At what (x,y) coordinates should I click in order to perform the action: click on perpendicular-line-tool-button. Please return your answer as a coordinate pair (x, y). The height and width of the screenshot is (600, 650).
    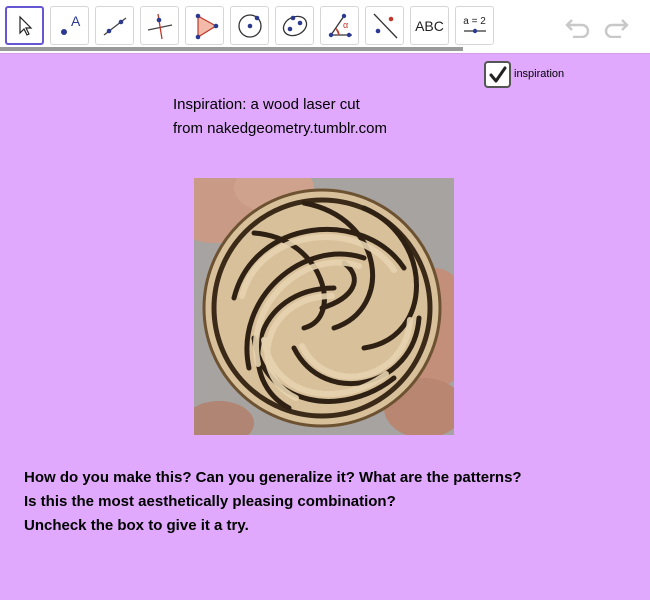
    Looking at the image, I should click on (159, 25).